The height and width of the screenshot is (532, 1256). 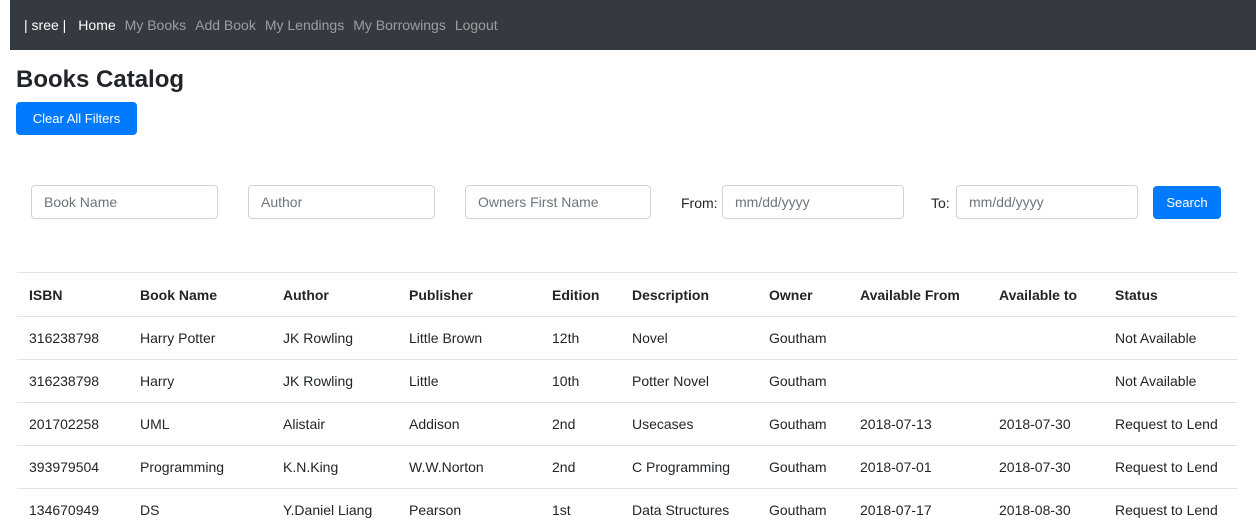 What do you see at coordinates (688, 294) in the screenshot?
I see `header-description: Description` at bounding box center [688, 294].